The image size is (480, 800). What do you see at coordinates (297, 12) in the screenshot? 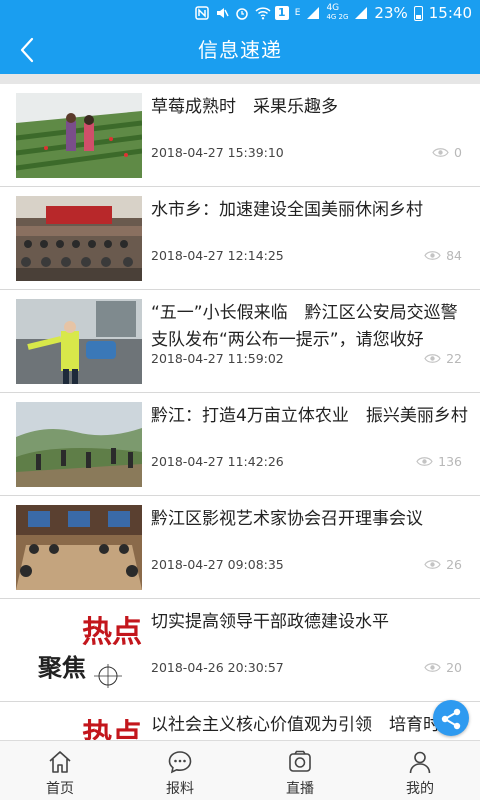
I see `edge-indicator: E` at bounding box center [297, 12].